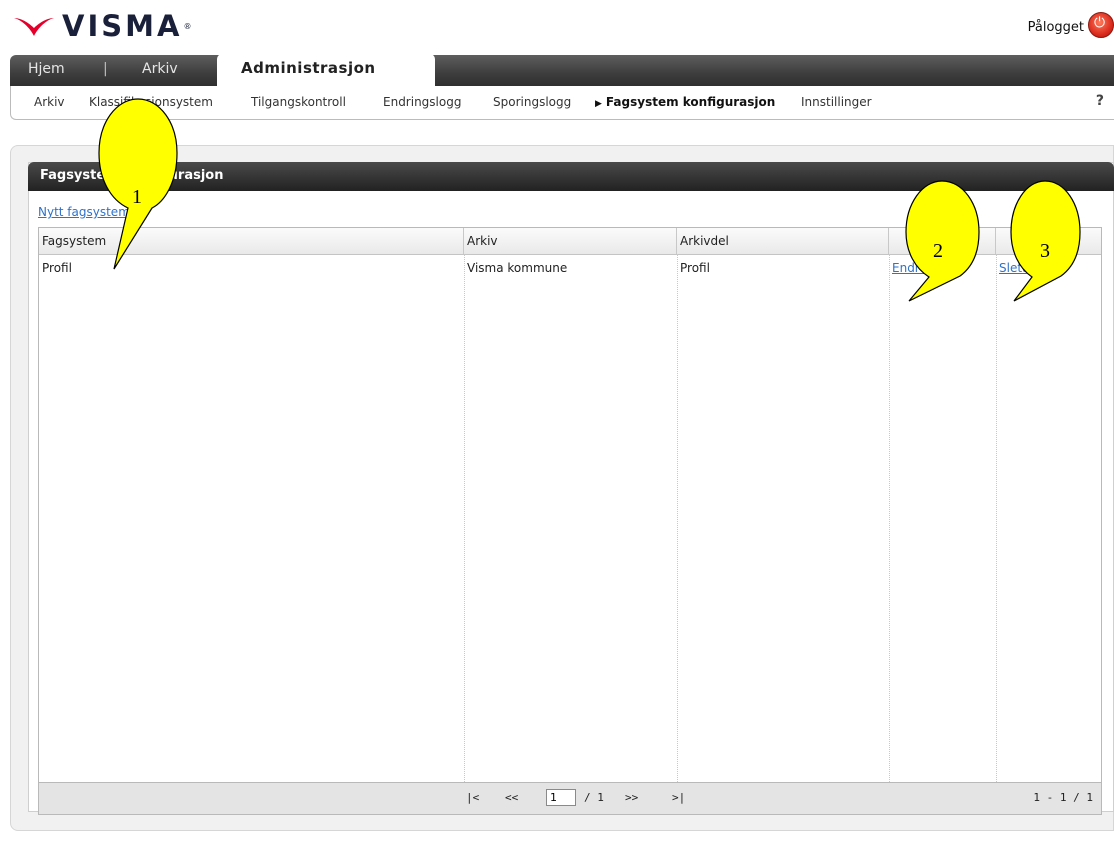  What do you see at coordinates (1055, 27) in the screenshot?
I see `logged-in-label: Pålogget` at bounding box center [1055, 27].